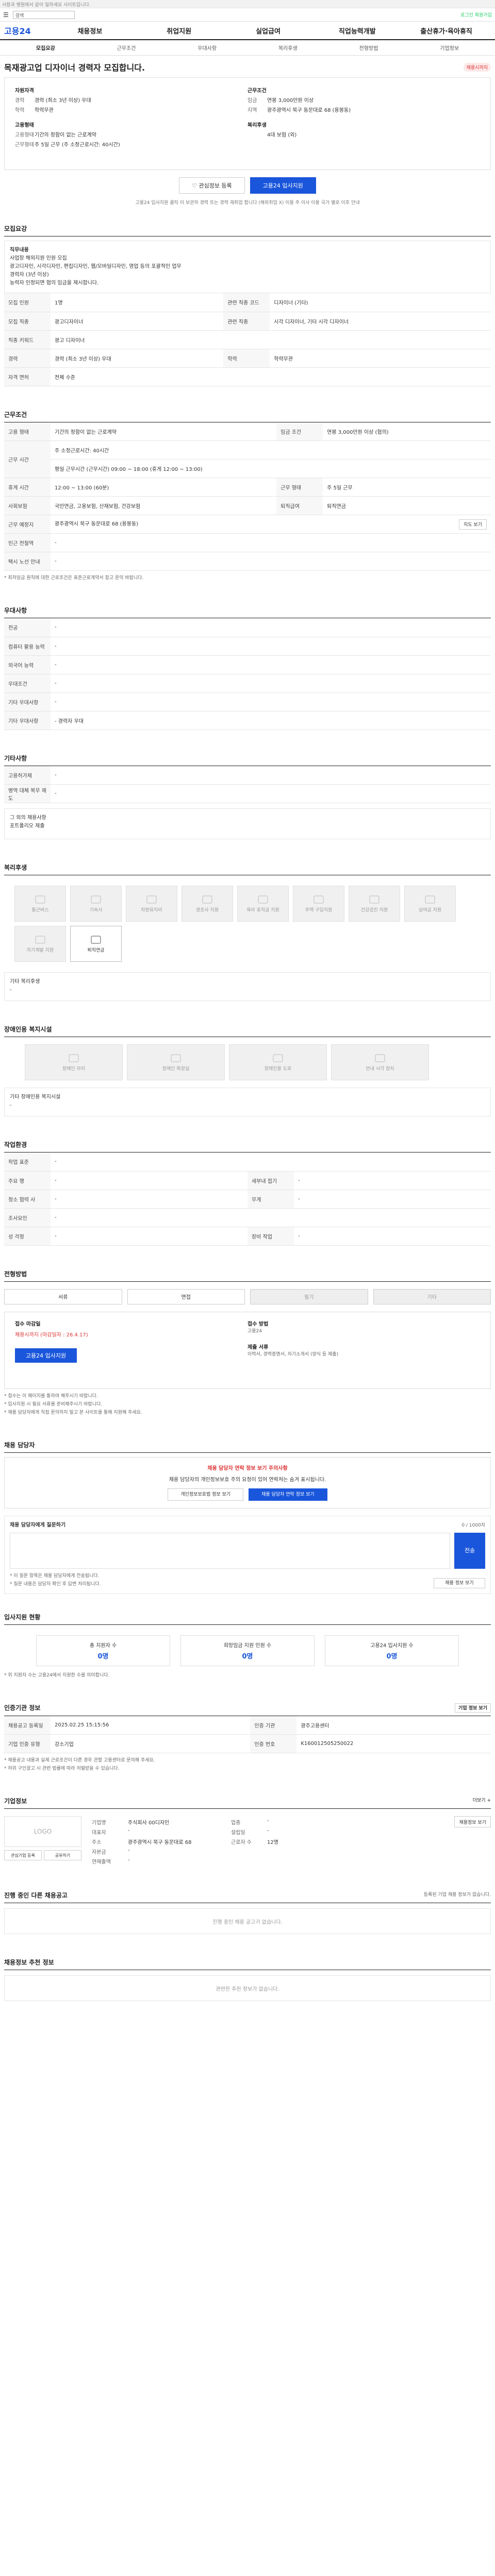  What do you see at coordinates (40, 944) in the screenshot?
I see `welfare-item: 자기계발 지원` at bounding box center [40, 944].